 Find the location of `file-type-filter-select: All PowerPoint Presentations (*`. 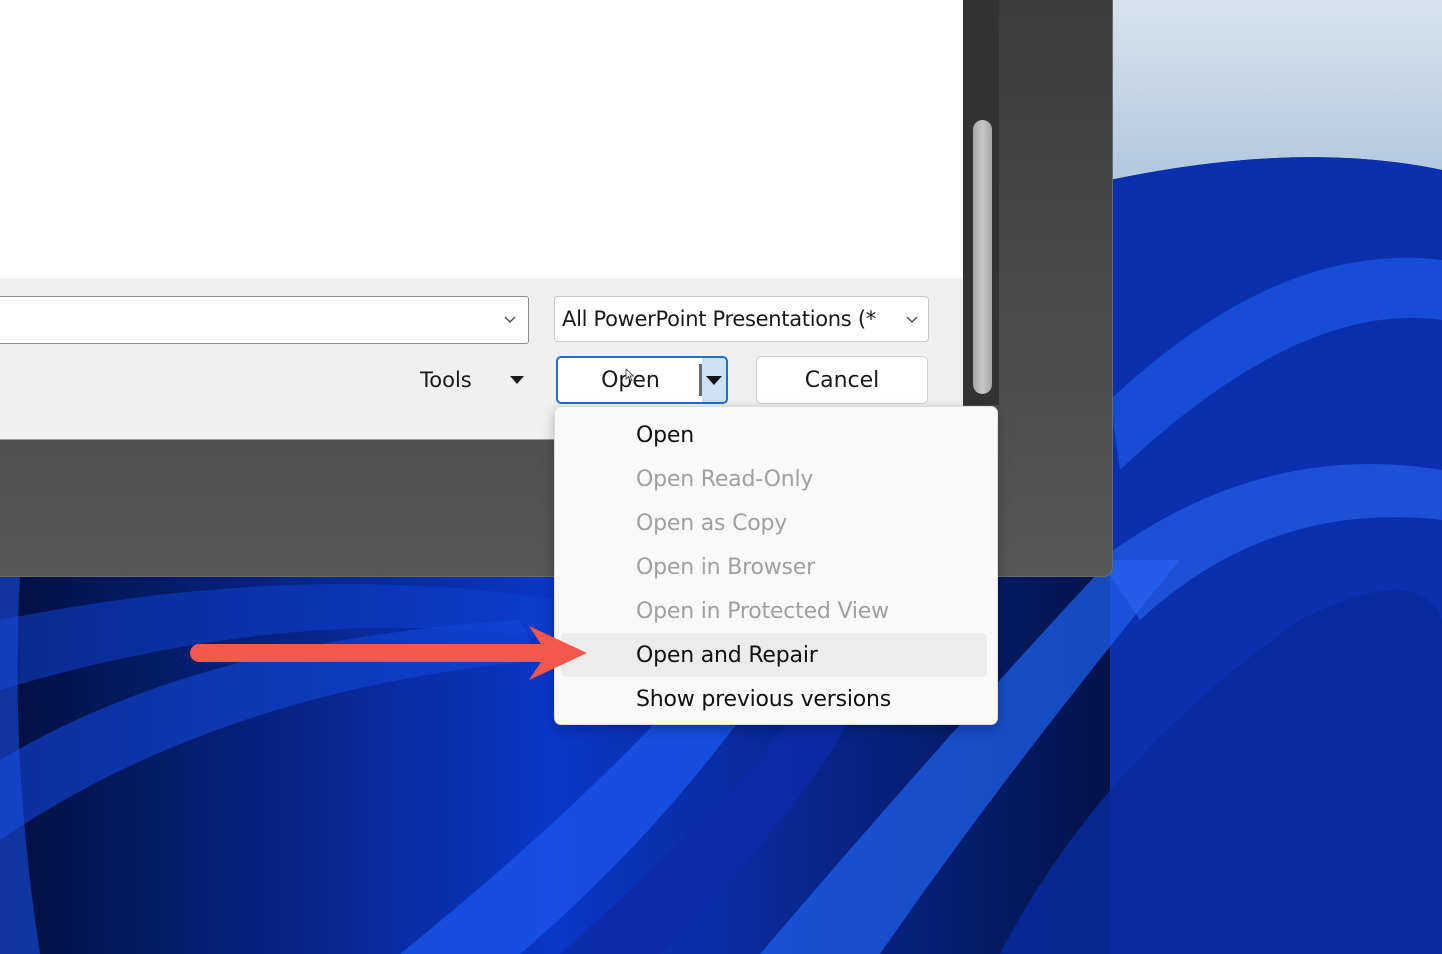

file-type-filter-select: All PowerPoint Presentations (* is located at coordinates (741, 319).